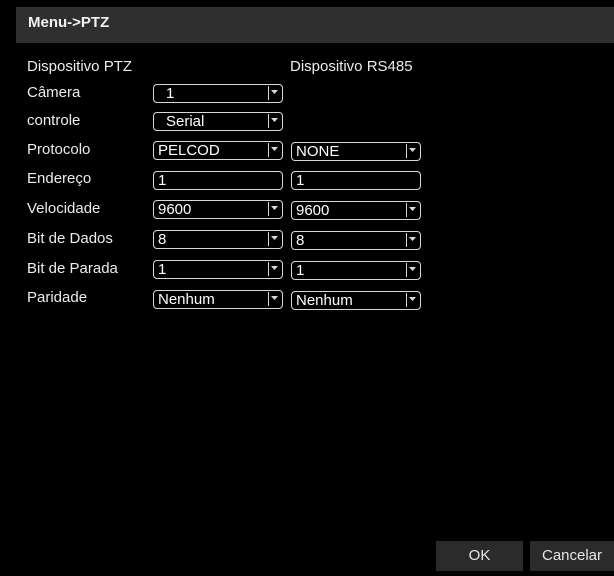 The width and height of the screenshot is (614, 576). What do you see at coordinates (57, 297) in the screenshot?
I see `parity-label: Paridade` at bounding box center [57, 297].